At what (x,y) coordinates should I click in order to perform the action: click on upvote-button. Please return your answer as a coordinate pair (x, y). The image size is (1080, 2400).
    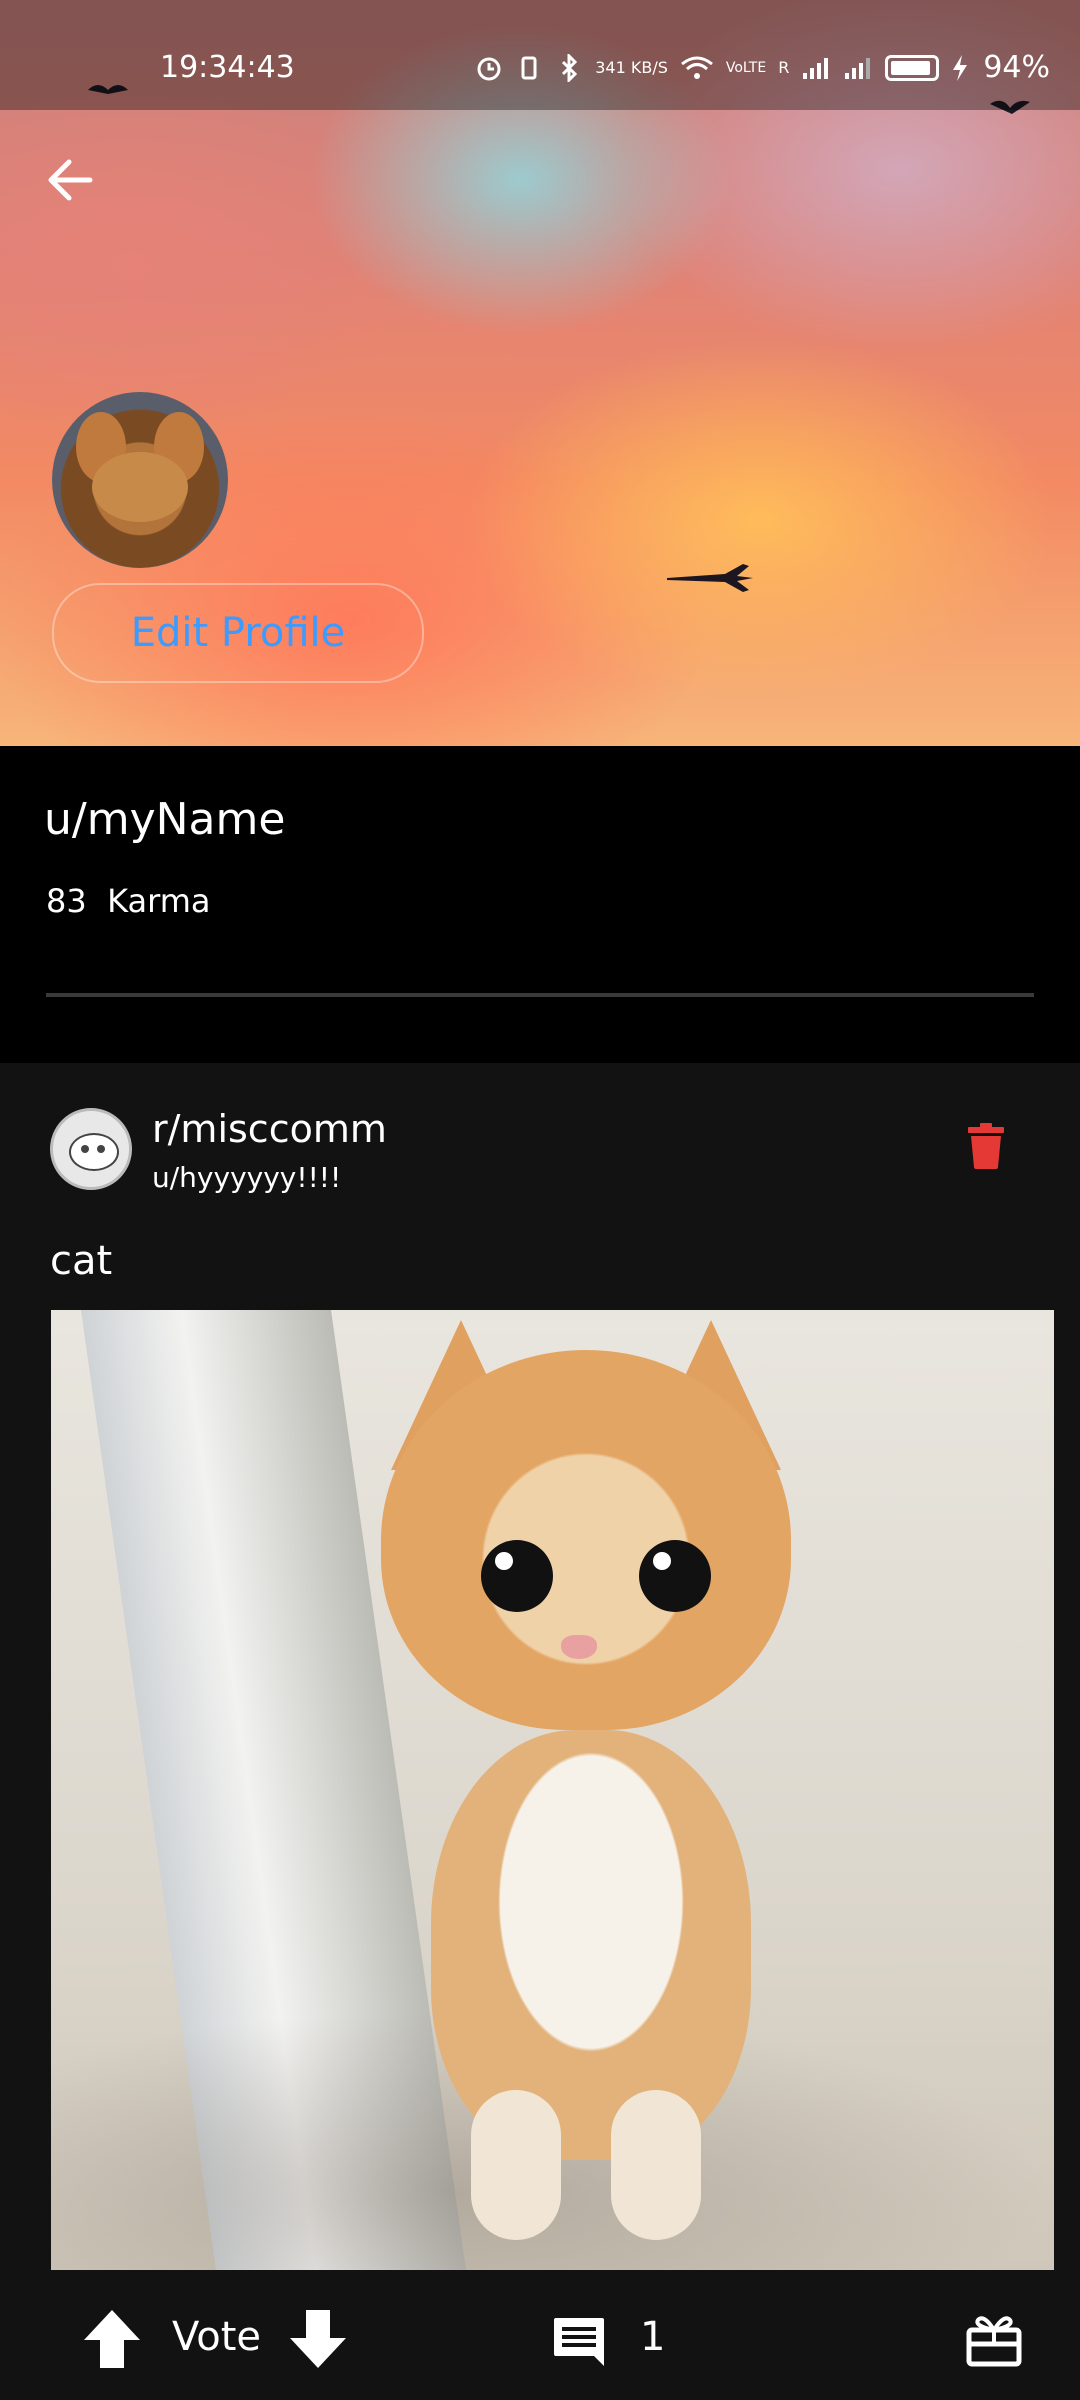
    Looking at the image, I should click on (112, 2339).